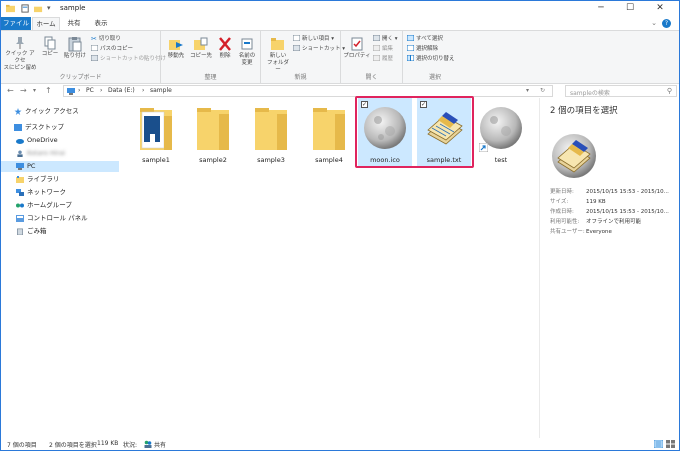  Describe the element at coordinates (410, 58) in the screenshot. I see `invert-selection-icon` at that location.